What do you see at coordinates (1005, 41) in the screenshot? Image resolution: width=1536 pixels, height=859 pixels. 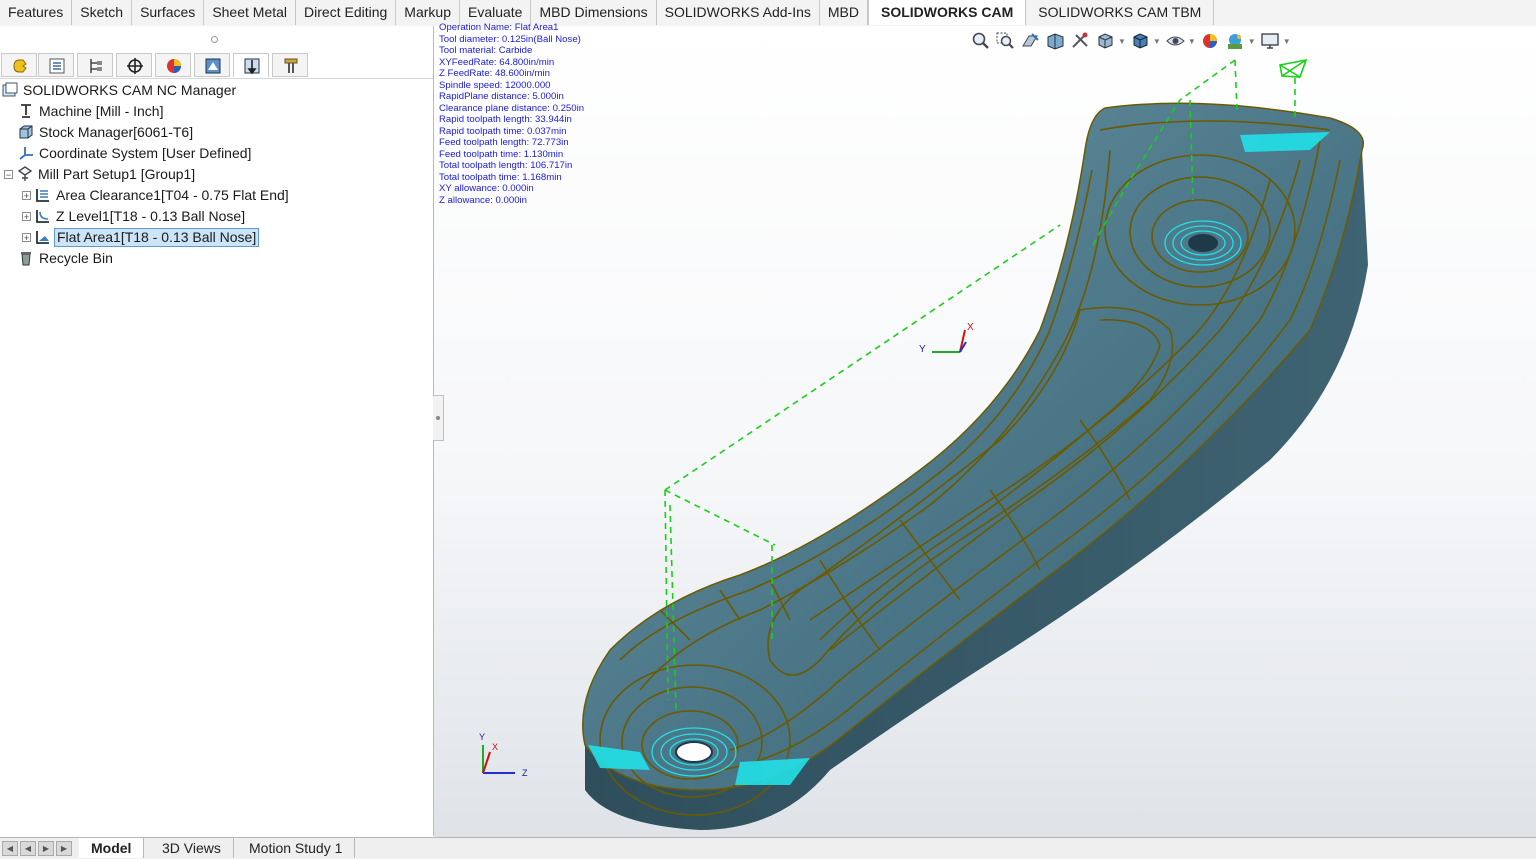 I see `zoom-to-area-icon` at bounding box center [1005, 41].